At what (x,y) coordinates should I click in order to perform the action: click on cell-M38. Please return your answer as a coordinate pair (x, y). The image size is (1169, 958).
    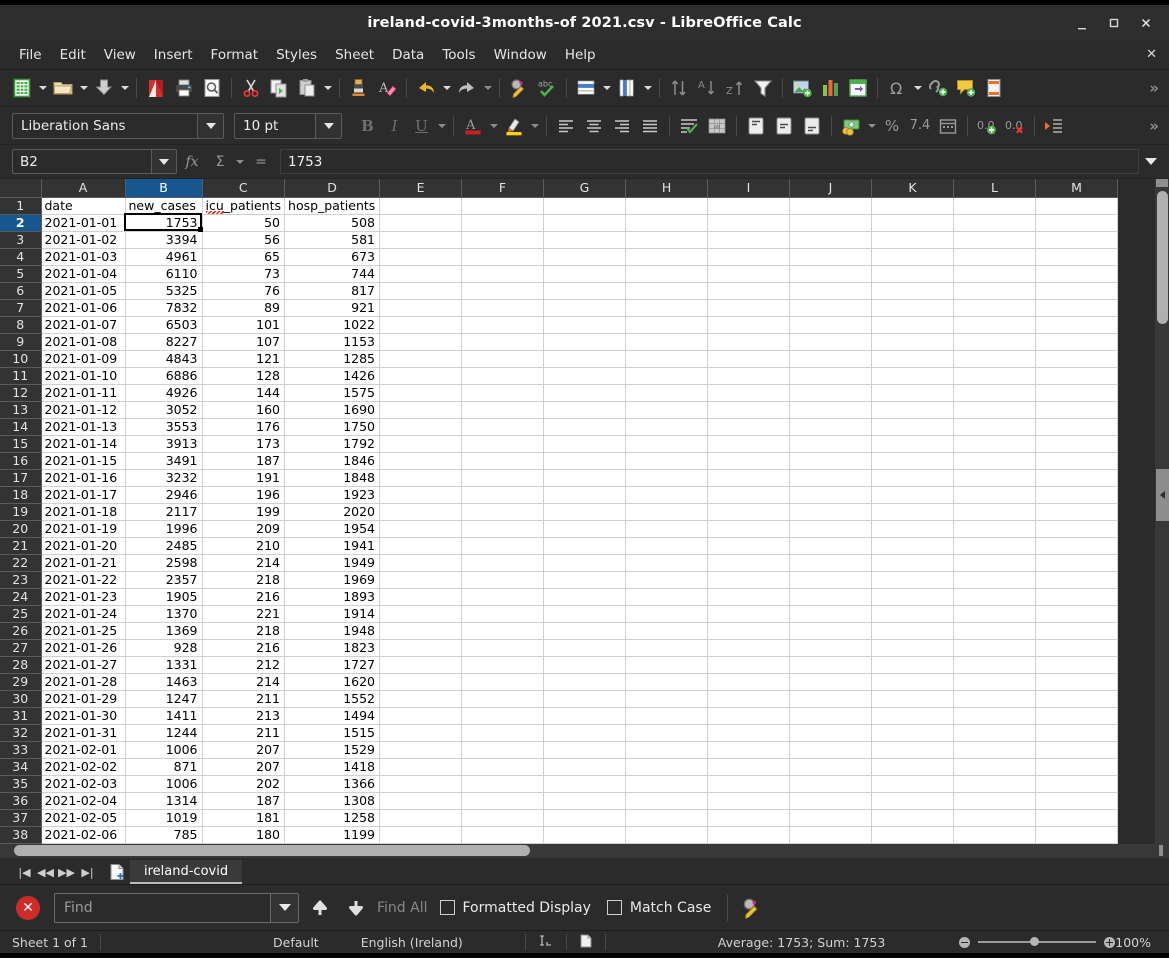
    Looking at the image, I should click on (1077, 835).